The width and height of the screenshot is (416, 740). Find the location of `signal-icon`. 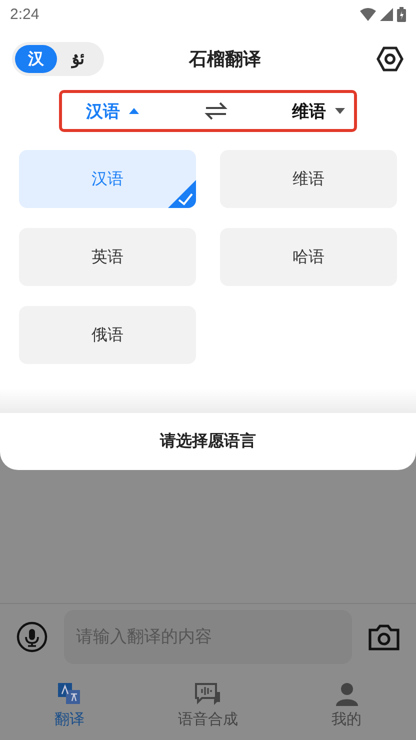

signal-icon is located at coordinates (386, 14).